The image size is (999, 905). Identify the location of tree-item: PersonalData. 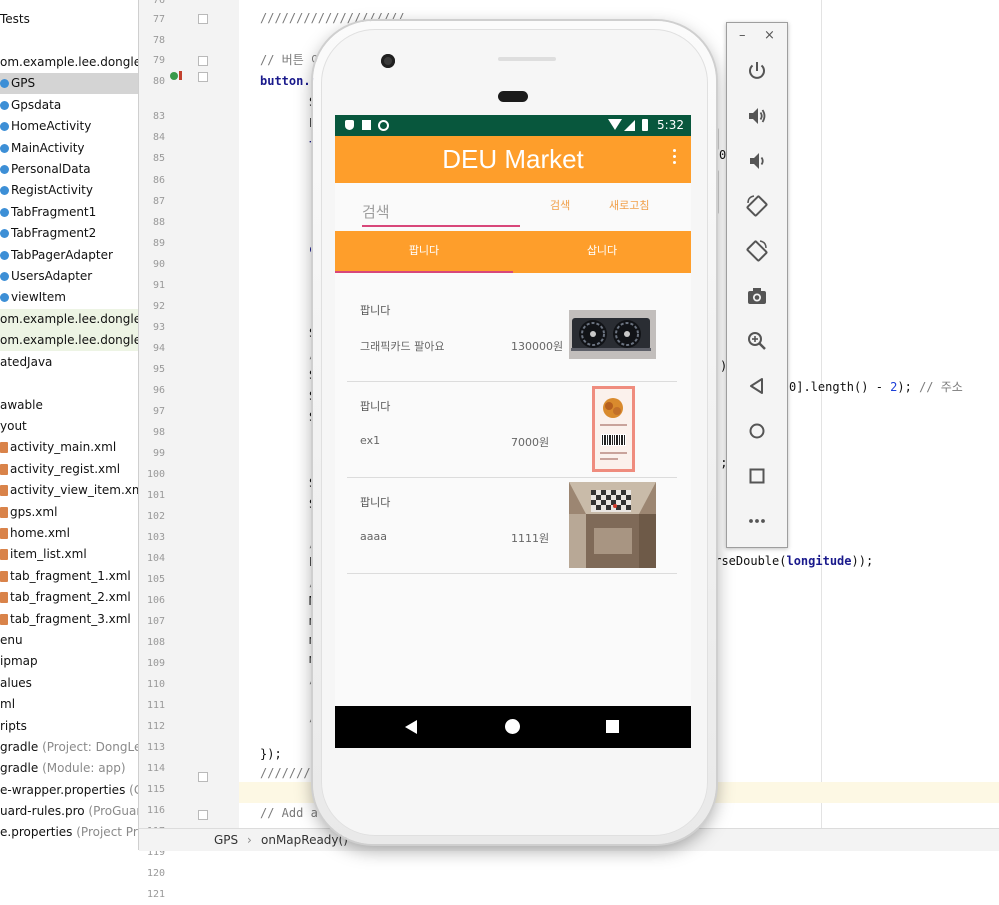
(69, 169).